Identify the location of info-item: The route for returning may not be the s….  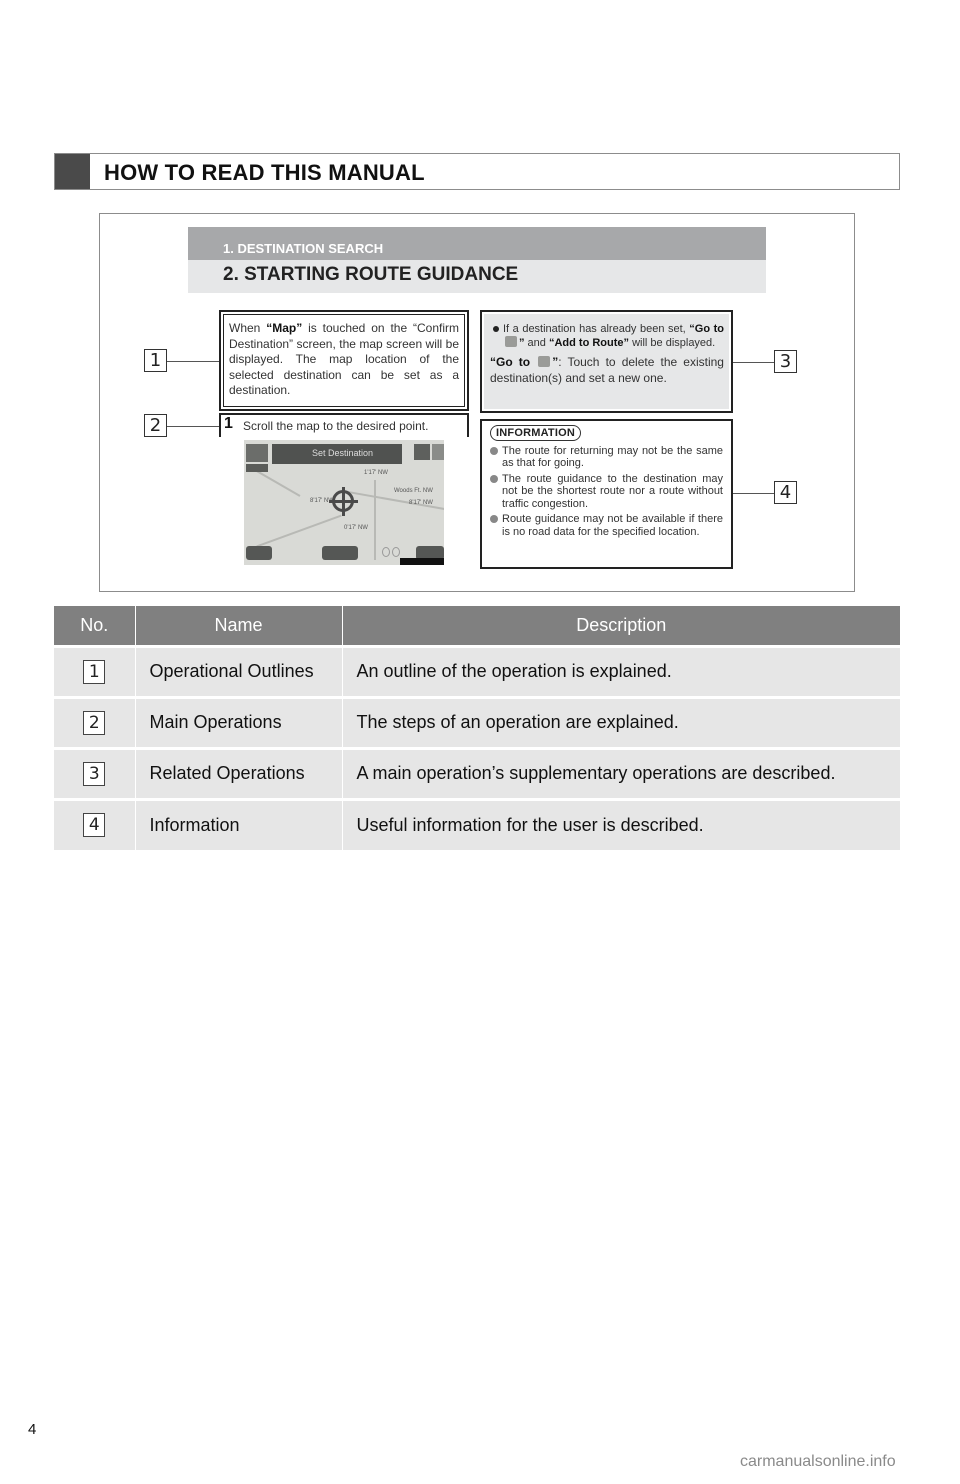
(606, 457).